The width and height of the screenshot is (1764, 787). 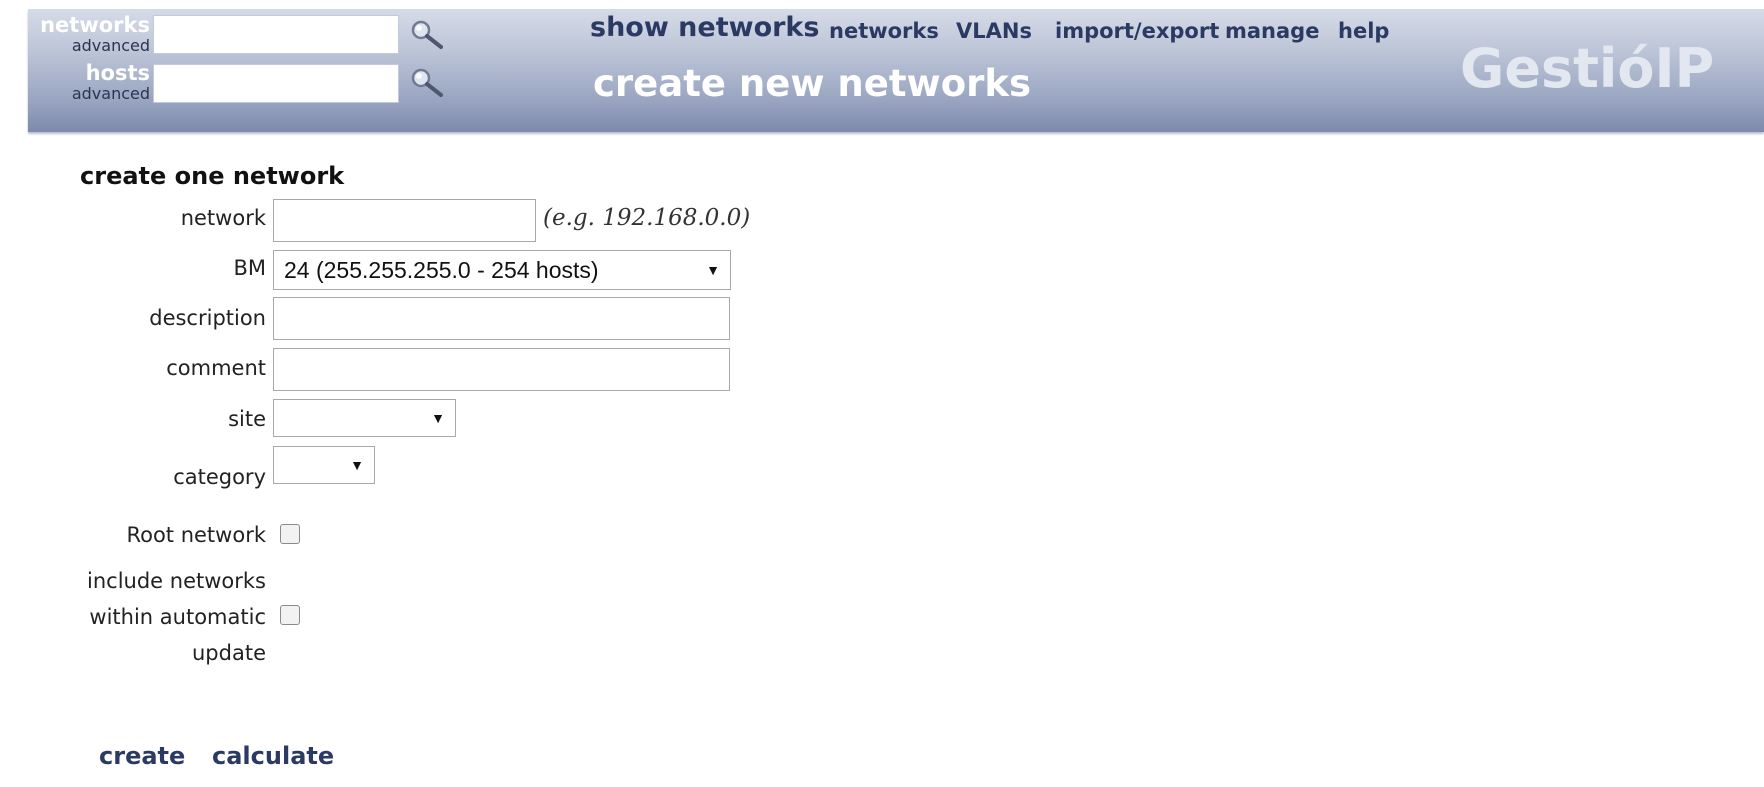 I want to click on networks-search-title: networks, so click(x=95, y=25).